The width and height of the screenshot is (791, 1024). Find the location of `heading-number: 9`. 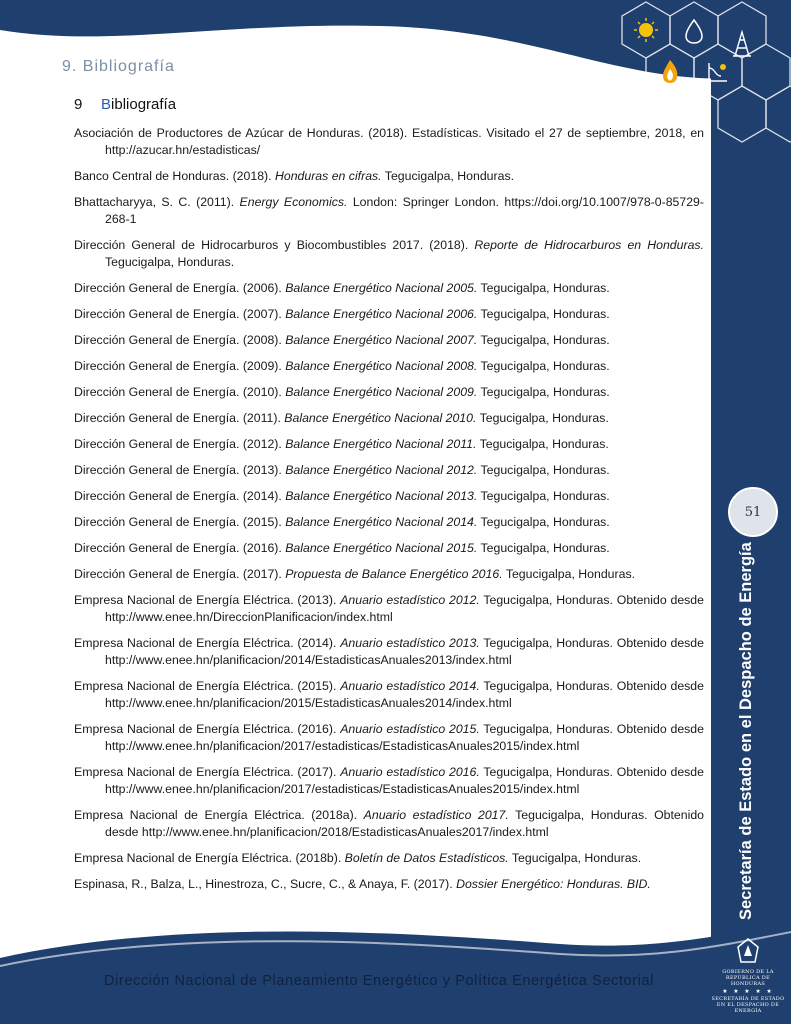

heading-number: 9 is located at coordinates (78, 104).